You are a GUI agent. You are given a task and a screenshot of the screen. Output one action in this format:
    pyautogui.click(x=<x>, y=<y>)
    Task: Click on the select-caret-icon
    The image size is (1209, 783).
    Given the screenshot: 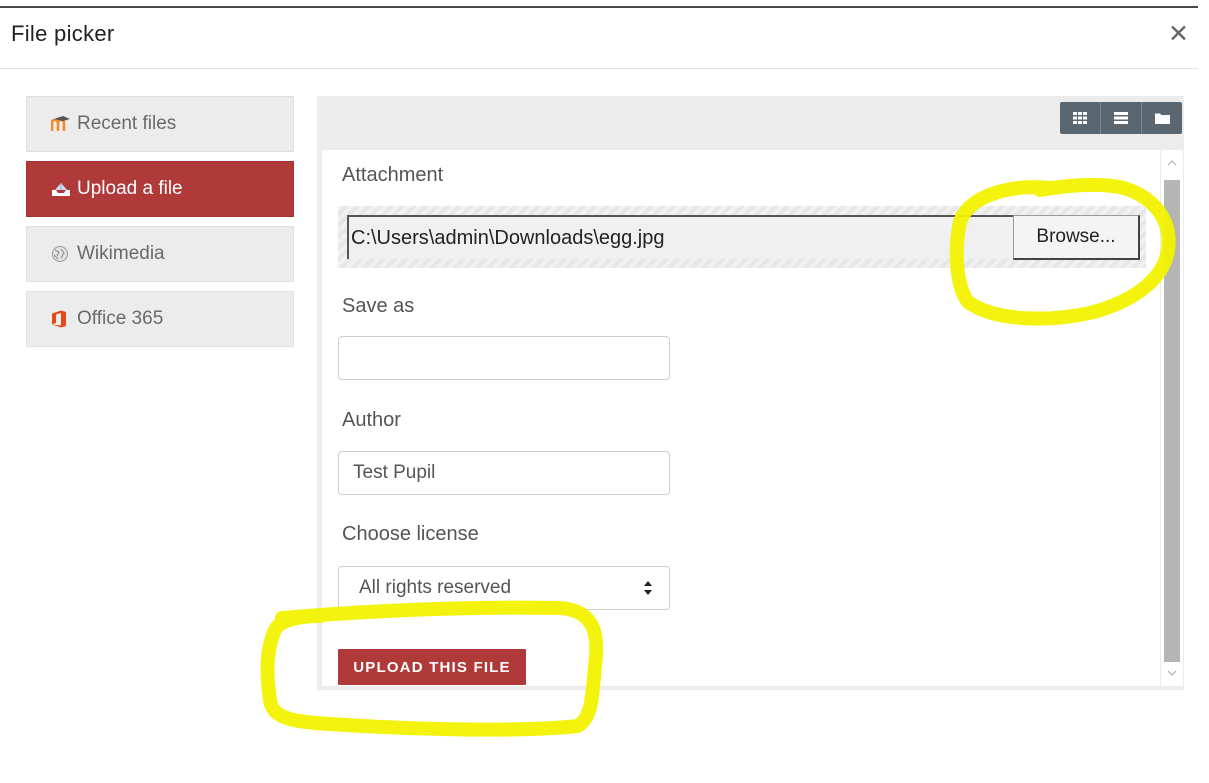 What is the action you would take?
    pyautogui.click(x=648, y=588)
    